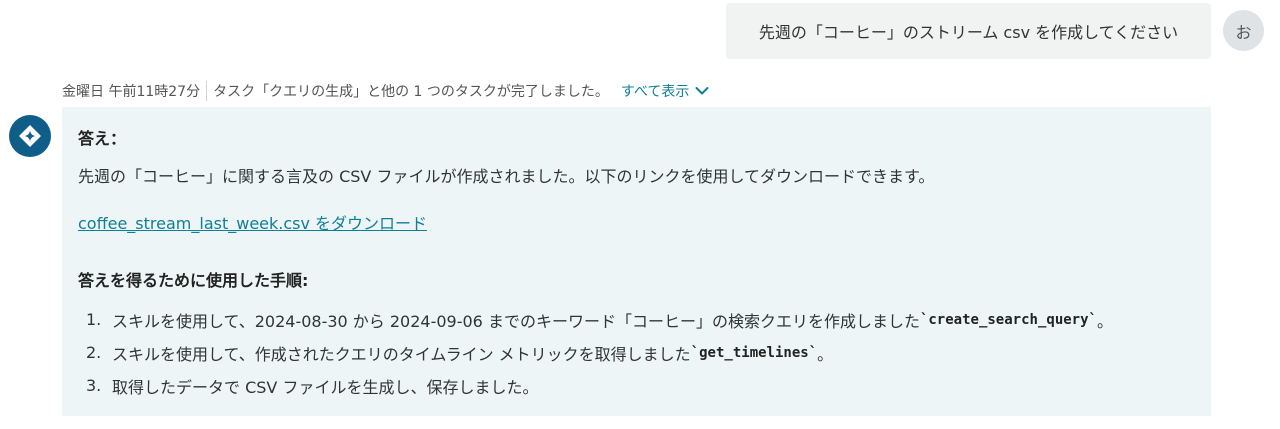 The height and width of the screenshot is (429, 1280). I want to click on step-text: スキルを使用して、作成されたクエリのタイムライン メトリックを取得しました, so click(401, 354).